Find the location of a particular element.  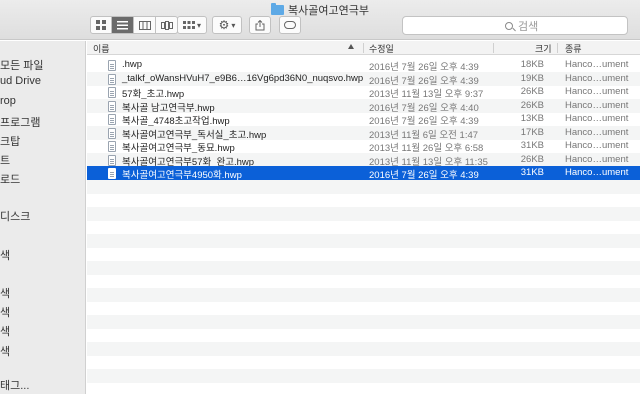

arrange-button: ▾ is located at coordinates (192, 25).